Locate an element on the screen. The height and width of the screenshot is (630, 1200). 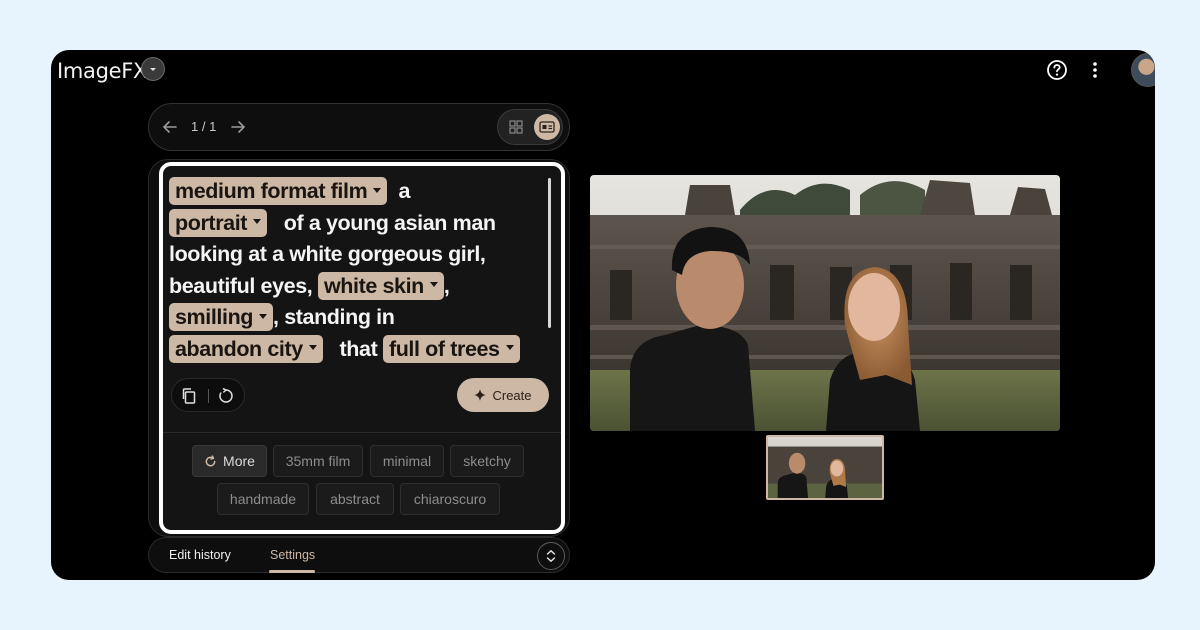
chip-medium-format-film: medium format film is located at coordinates (278, 191).